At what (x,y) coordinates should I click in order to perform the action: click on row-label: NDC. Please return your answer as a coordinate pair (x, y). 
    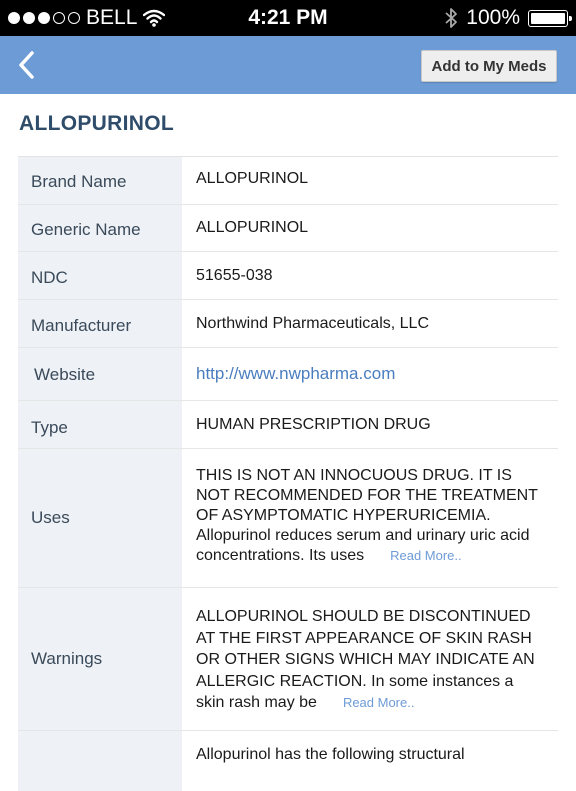
    Looking at the image, I should click on (100, 275).